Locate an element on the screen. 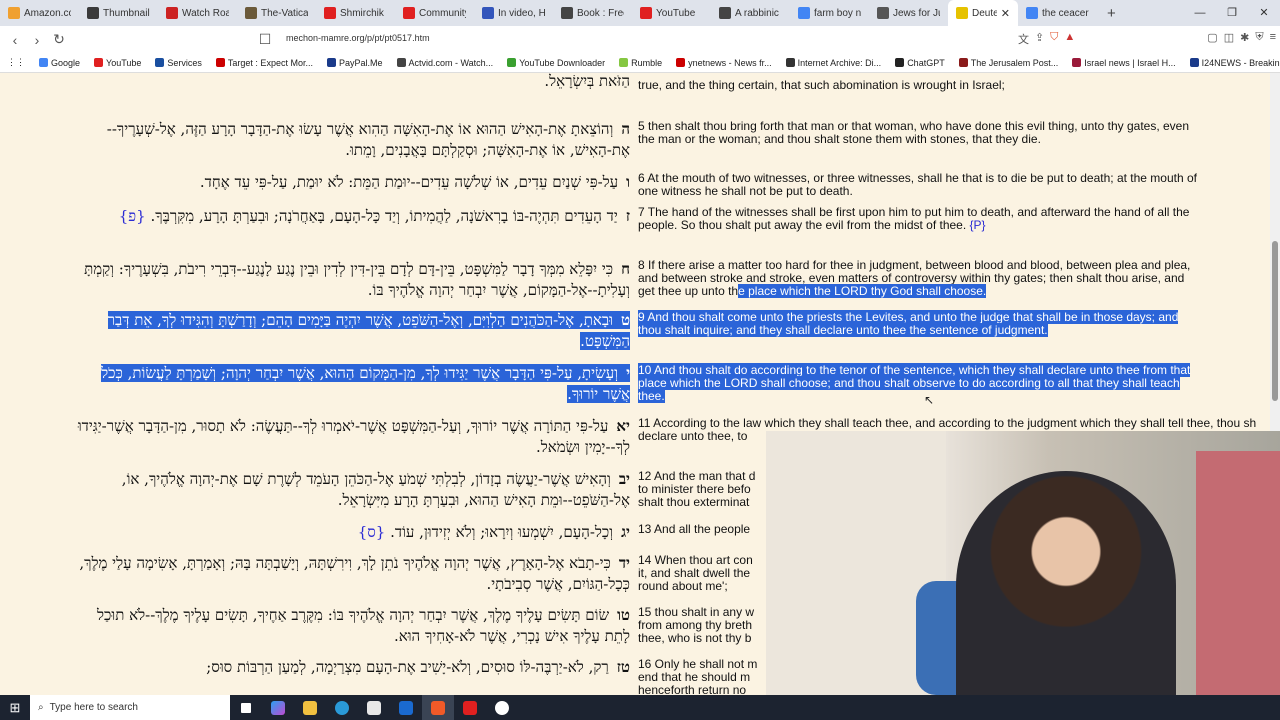 The width and height of the screenshot is (1280, 720). bookmark-item: PayPal.Me is located at coordinates (355, 63).